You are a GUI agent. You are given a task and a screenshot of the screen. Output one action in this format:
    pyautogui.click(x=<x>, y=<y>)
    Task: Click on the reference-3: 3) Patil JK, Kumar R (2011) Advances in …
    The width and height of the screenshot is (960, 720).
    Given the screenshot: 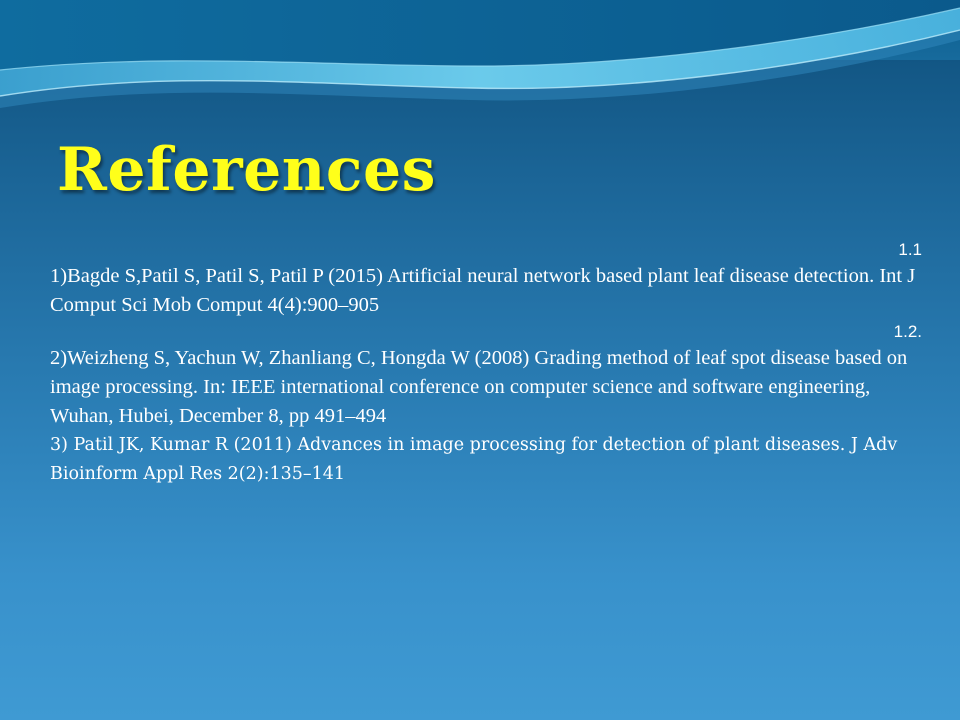 What is the action you would take?
    pyautogui.click(x=474, y=459)
    